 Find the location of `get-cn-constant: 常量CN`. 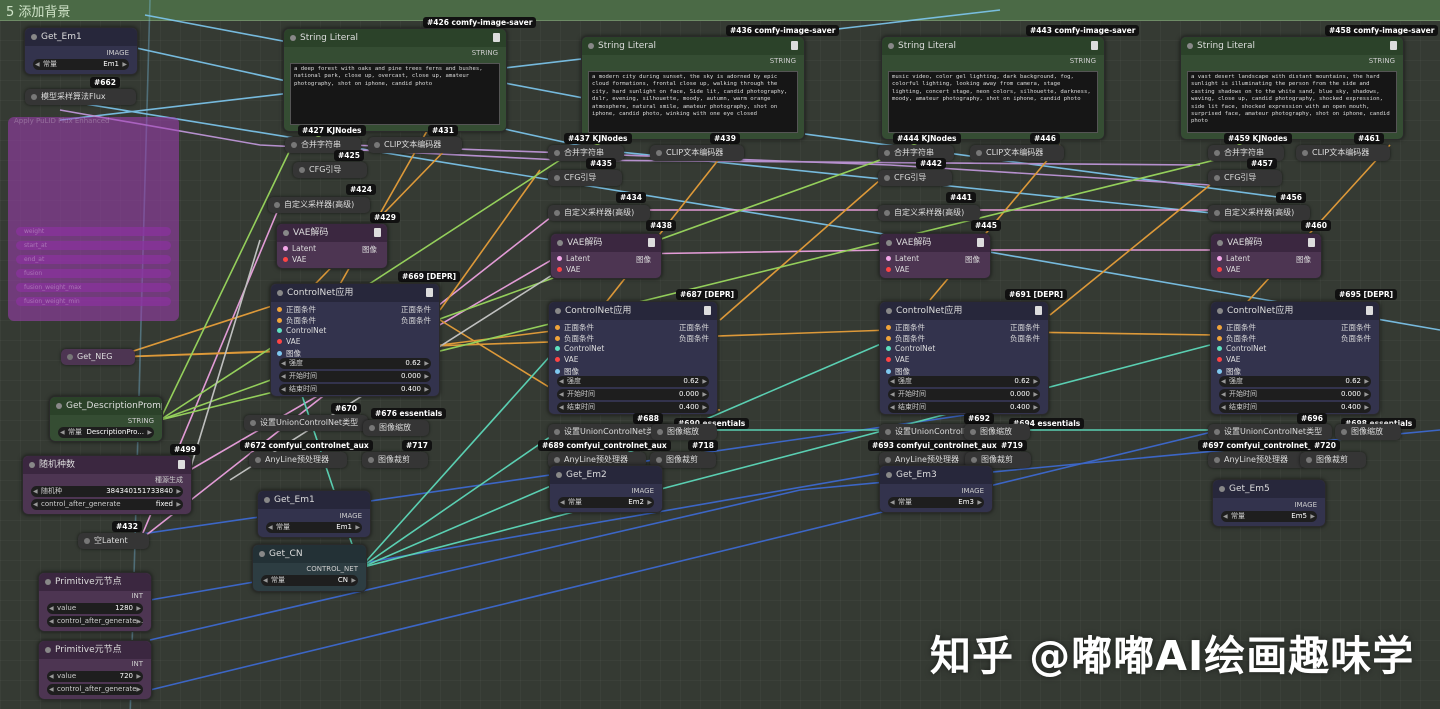

get-cn-constant: 常量CN is located at coordinates (309, 580).